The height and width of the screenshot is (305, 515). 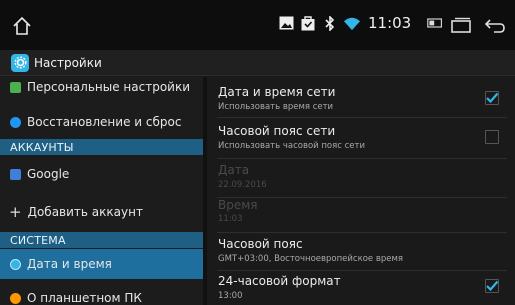 What do you see at coordinates (15, 87) in the screenshot?
I see `personal-settings-icon` at bounding box center [15, 87].